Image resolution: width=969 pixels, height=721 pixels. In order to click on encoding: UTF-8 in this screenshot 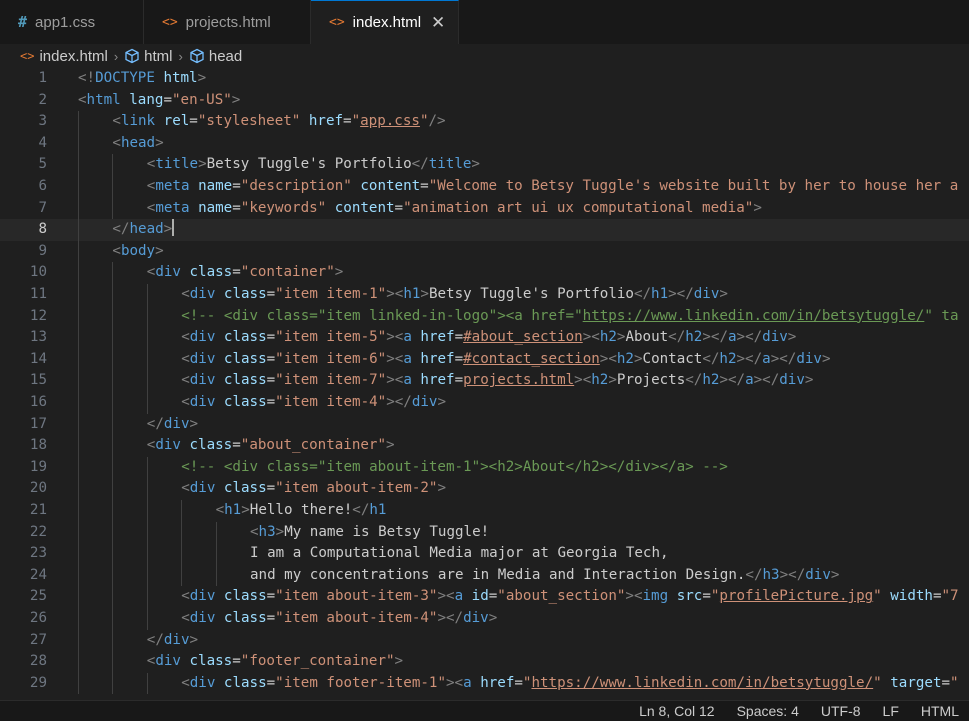, I will do `click(841, 711)`.